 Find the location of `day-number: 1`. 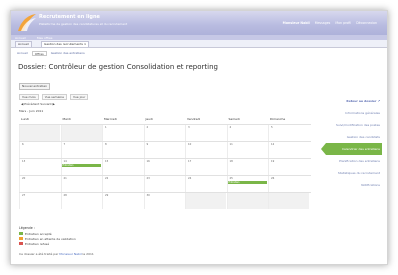

day-number: 1 is located at coordinates (106, 127).